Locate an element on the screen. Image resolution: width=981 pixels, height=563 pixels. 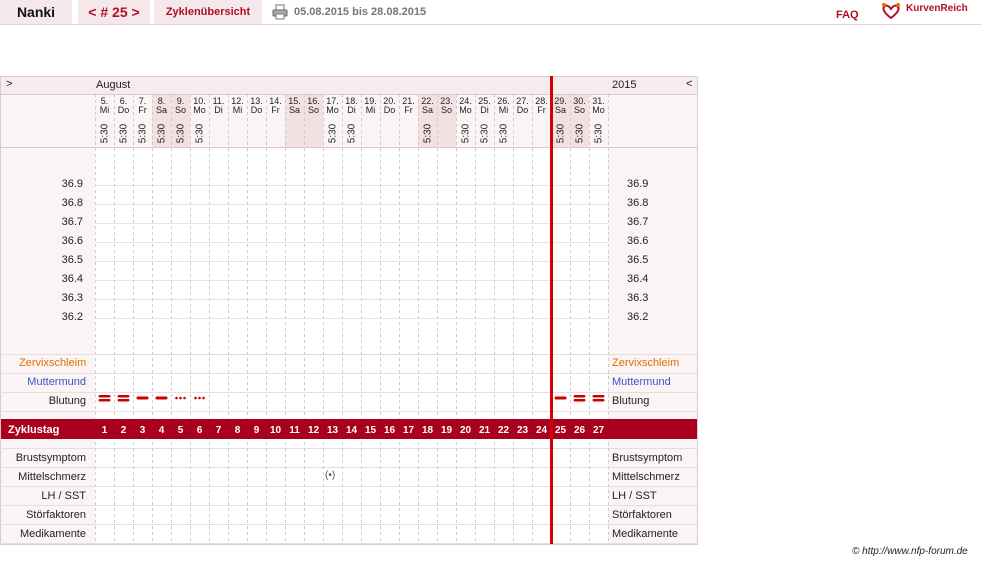
row-label-right-brustsymptom: Brustsymptom is located at coordinates (647, 458).